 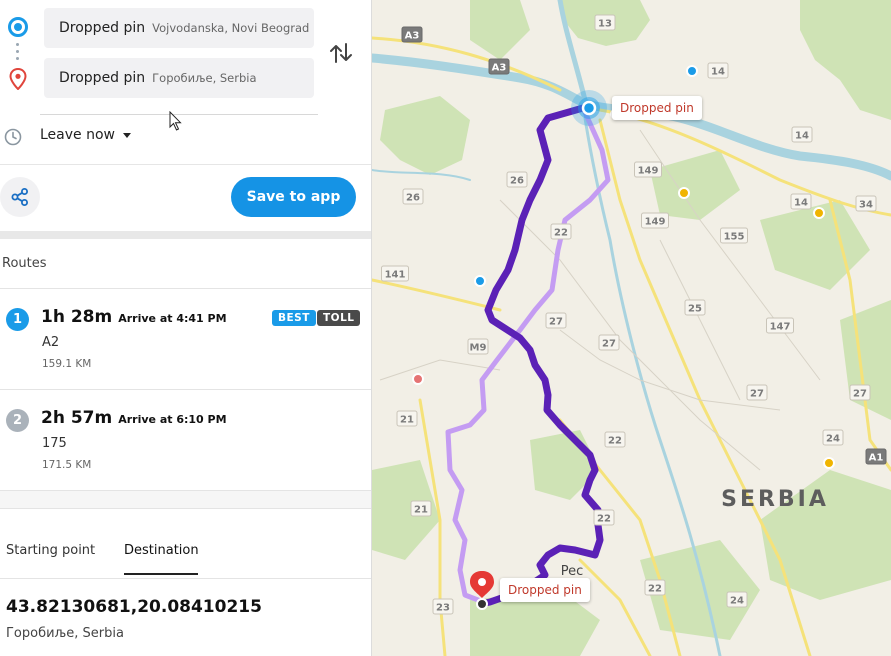 I want to click on road-shield-r149b: 149, so click(x=655, y=220).